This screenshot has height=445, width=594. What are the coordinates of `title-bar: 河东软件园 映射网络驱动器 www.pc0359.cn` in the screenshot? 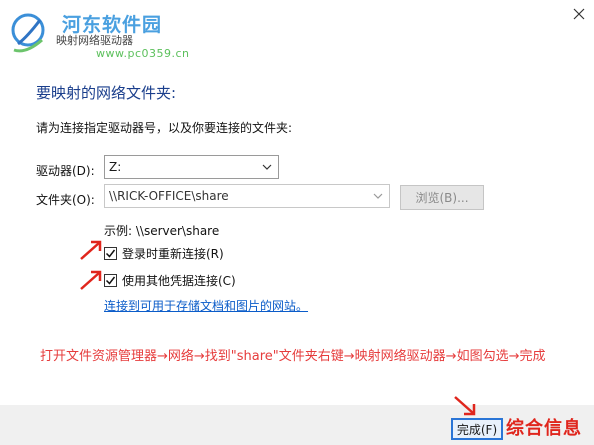 It's located at (297, 32).